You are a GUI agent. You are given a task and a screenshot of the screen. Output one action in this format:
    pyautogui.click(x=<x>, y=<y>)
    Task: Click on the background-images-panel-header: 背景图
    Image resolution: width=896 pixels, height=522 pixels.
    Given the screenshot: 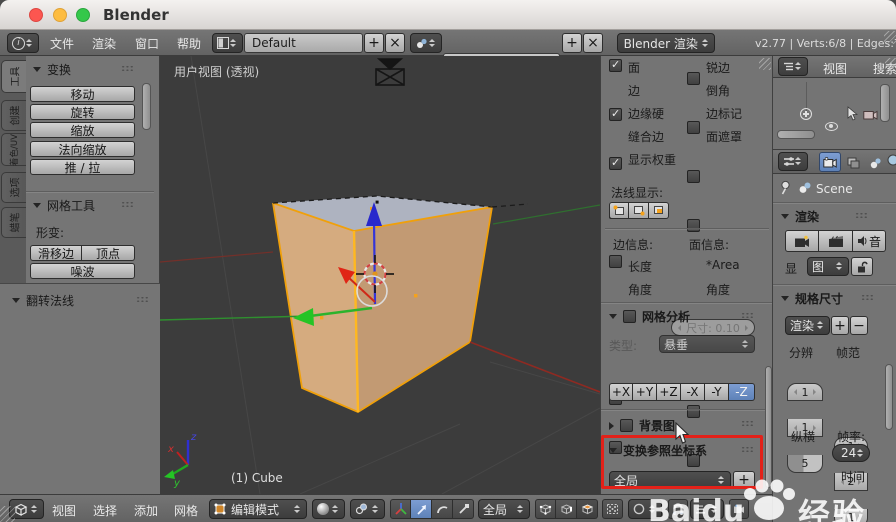 What is the action you would take?
    pyautogui.click(x=642, y=425)
    